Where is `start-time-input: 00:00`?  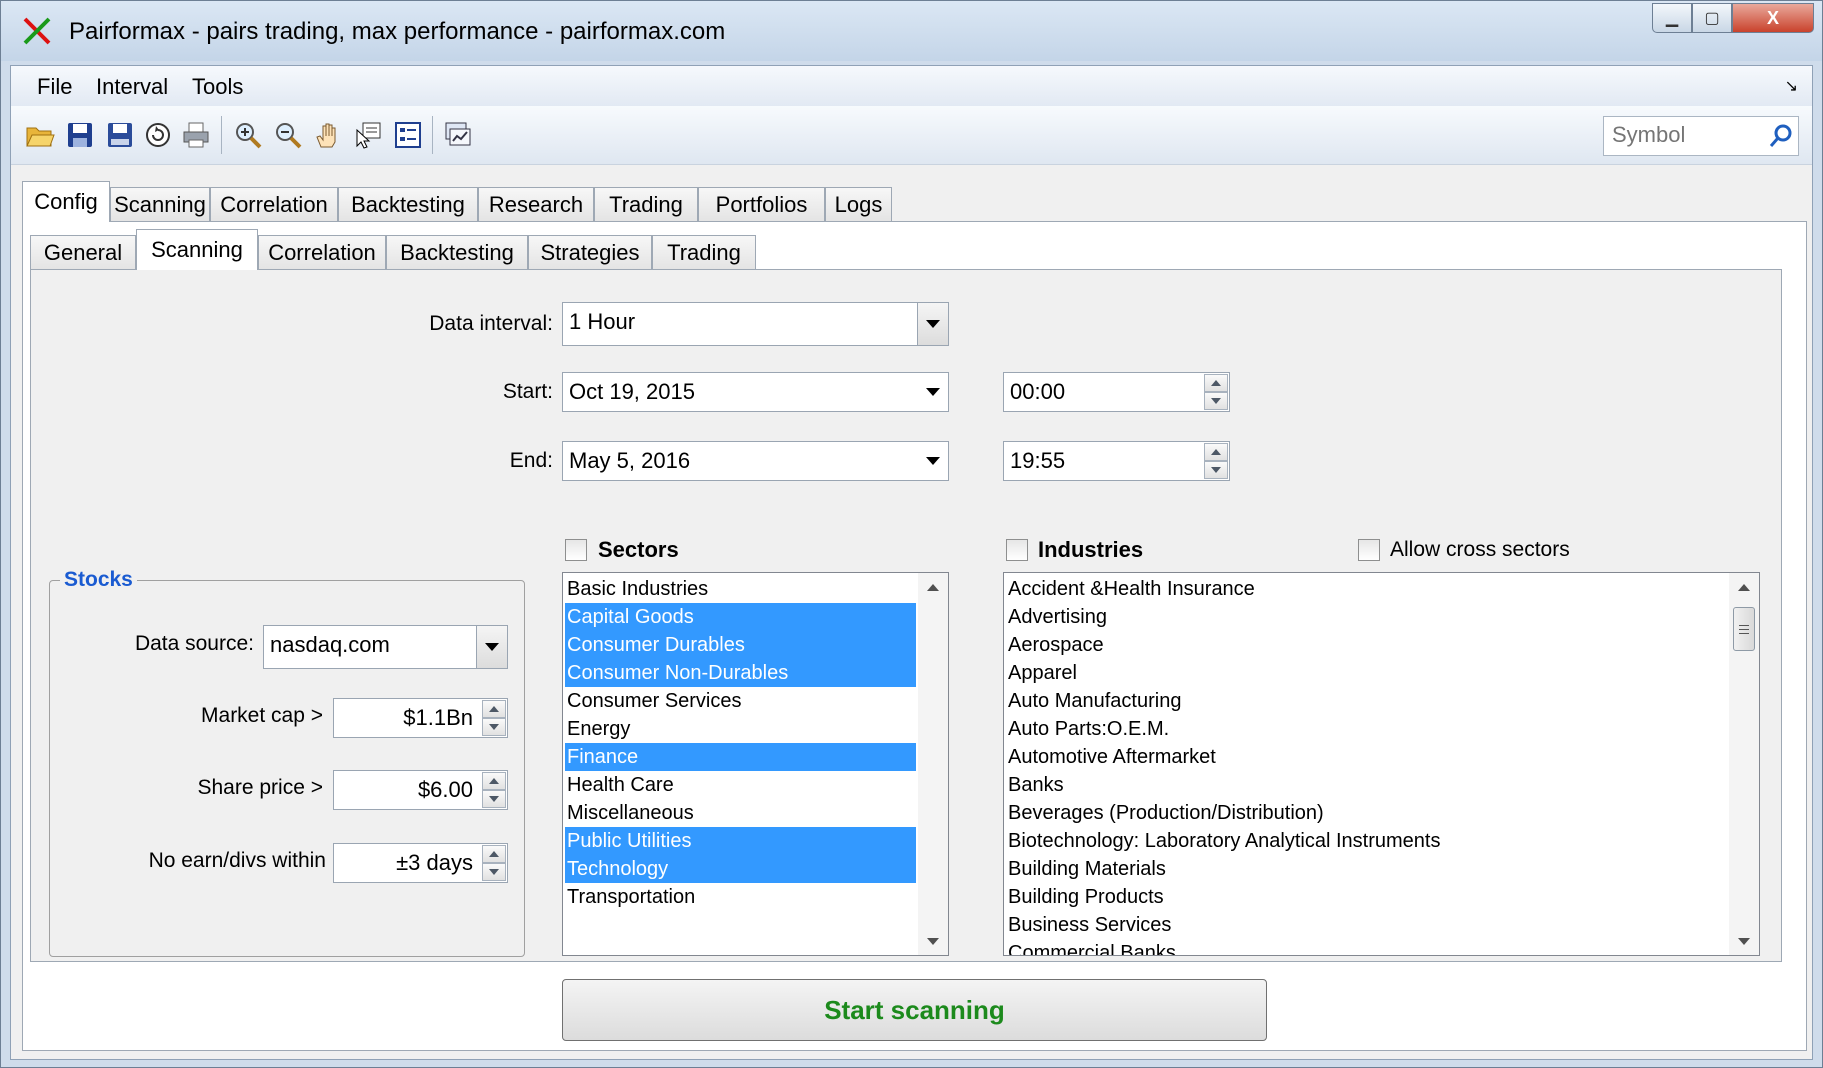 start-time-input: 00:00 is located at coordinates (1116, 392).